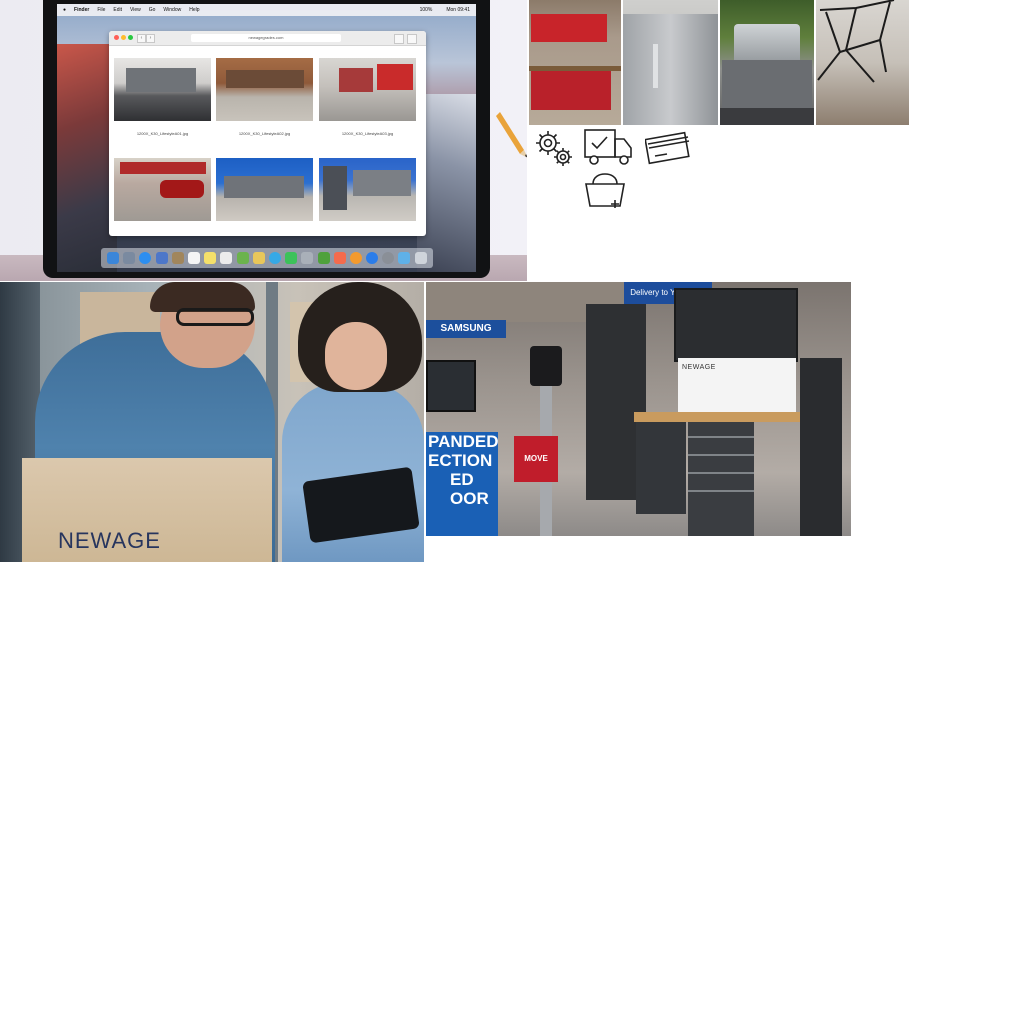  I want to click on glasses, so click(215, 317).